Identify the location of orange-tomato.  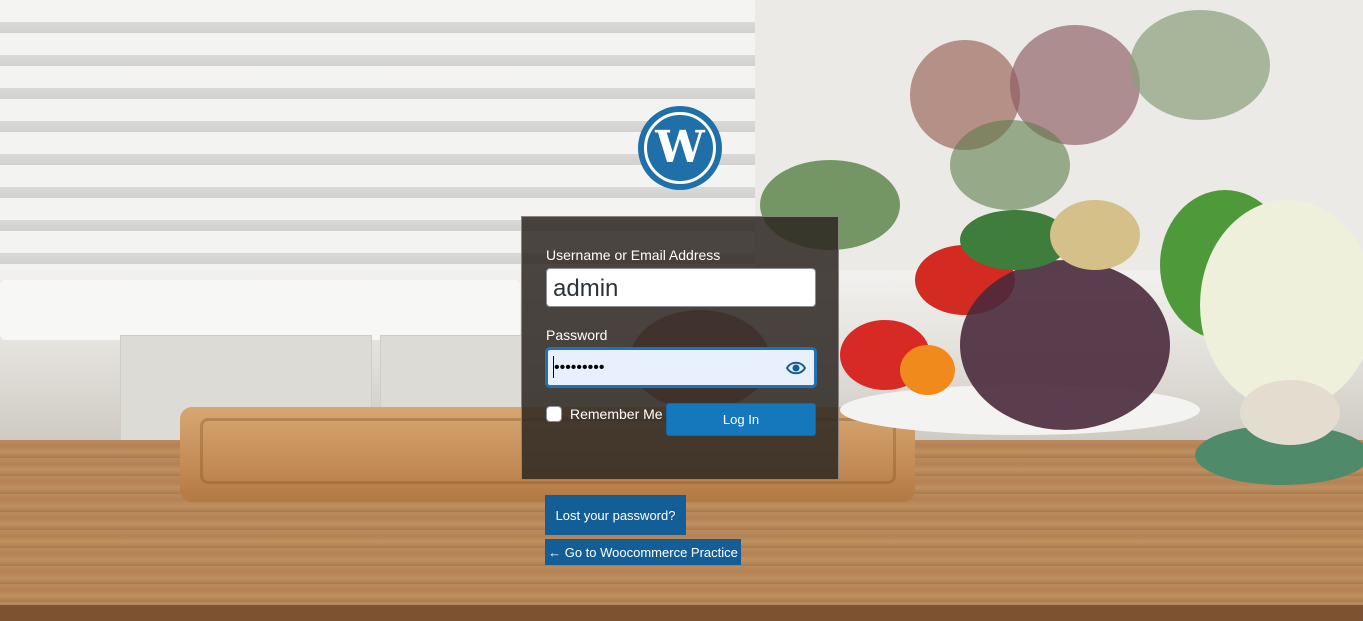
(927, 370).